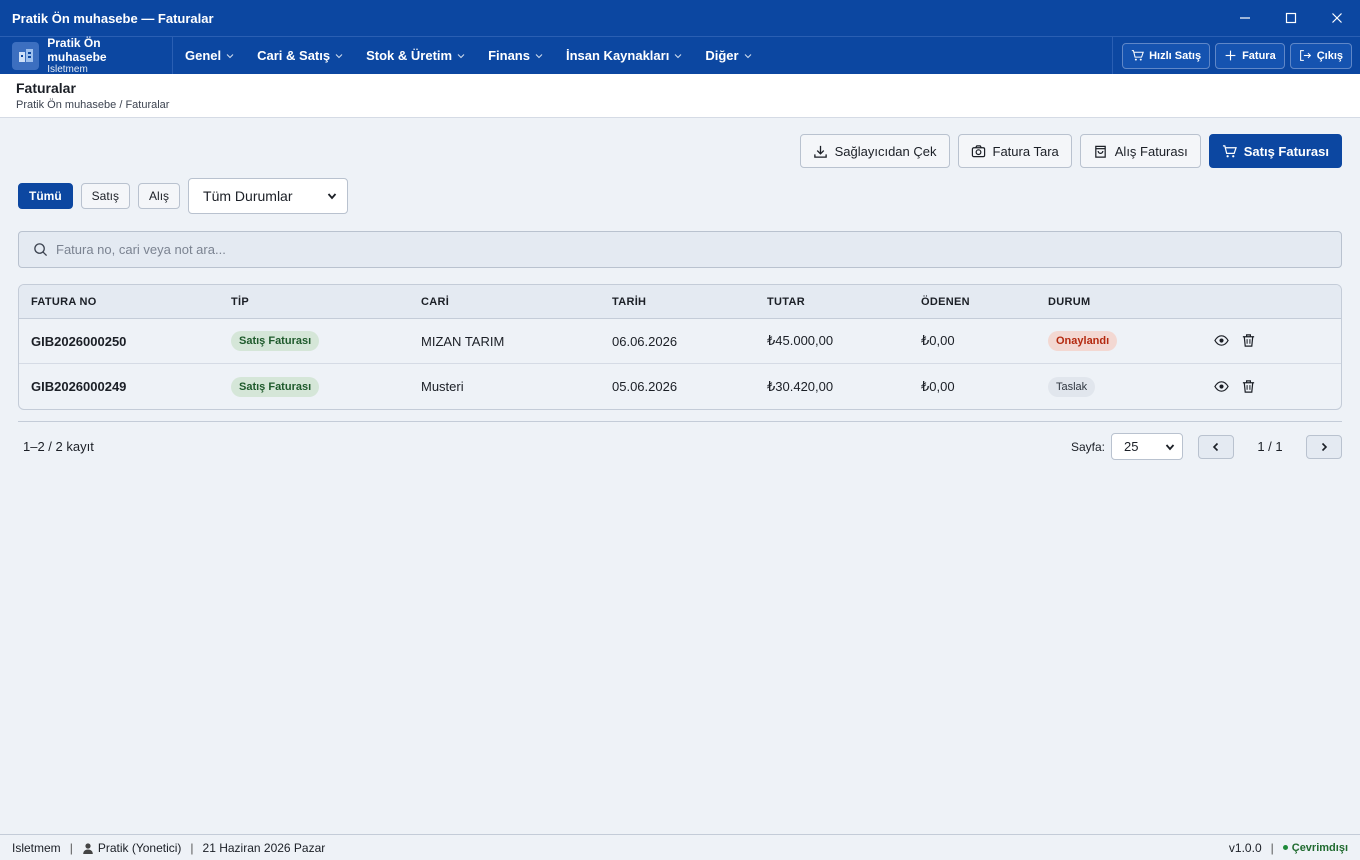 The image size is (1360, 860). Describe the element at coordinates (978, 150) in the screenshot. I see `camera-icon` at that location.